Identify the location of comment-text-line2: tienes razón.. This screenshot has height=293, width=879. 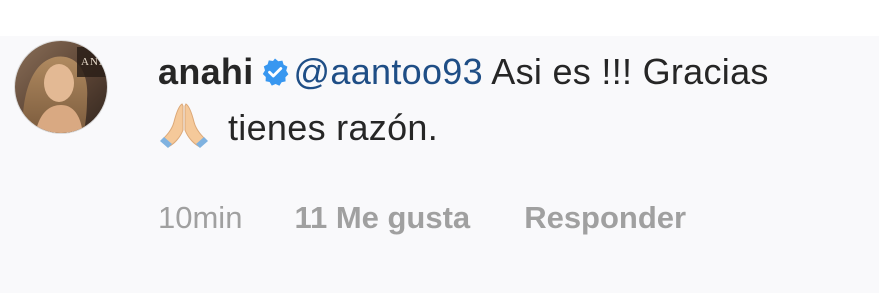
(333, 127).